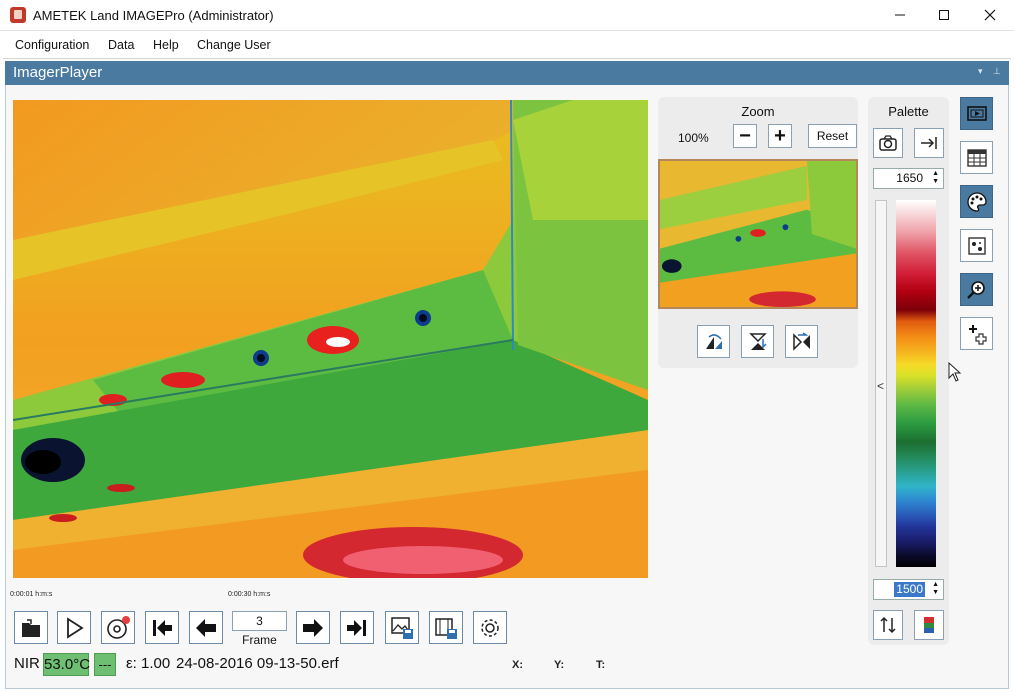 The image size is (1014, 693). I want to click on previous-frame-button, so click(206, 627).